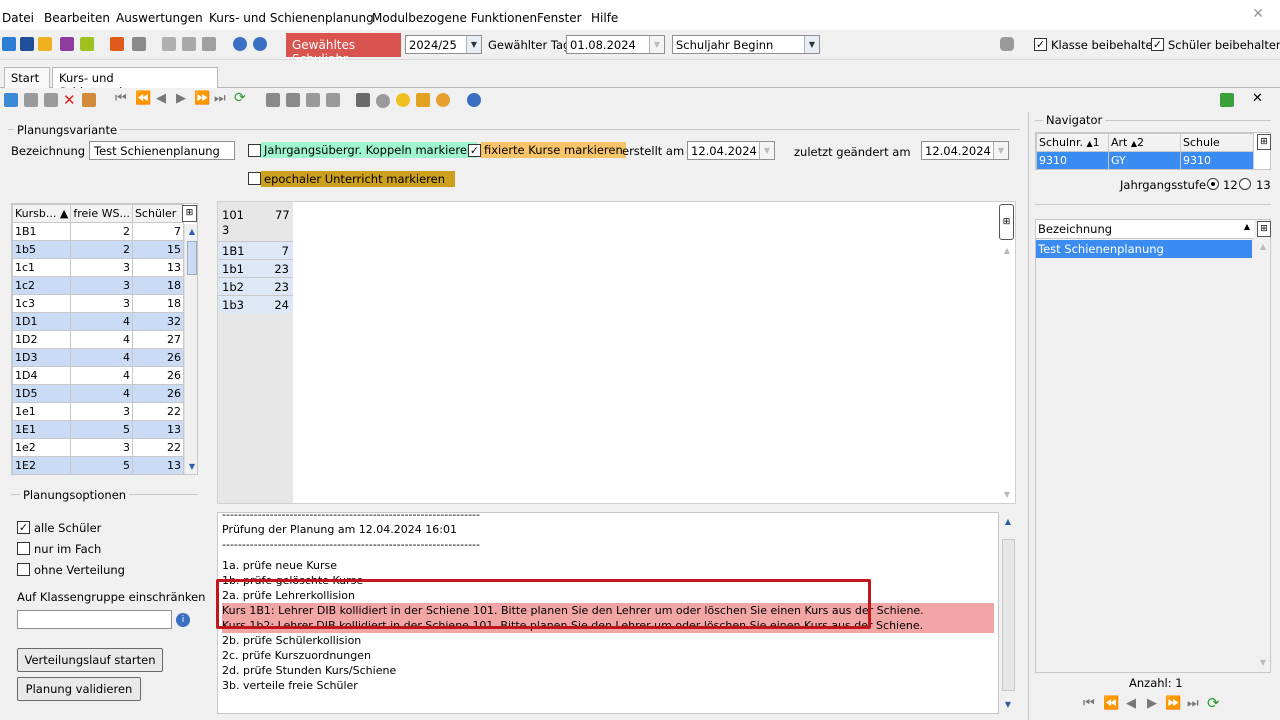  Describe the element at coordinates (1007, 44) in the screenshot. I see `lock-icon` at that location.